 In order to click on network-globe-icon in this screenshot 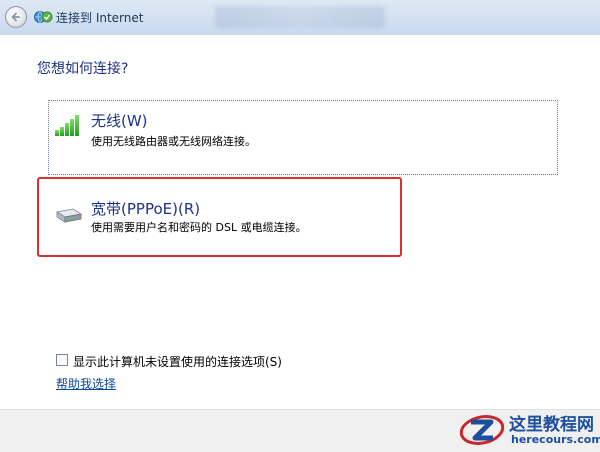, I will do `click(43, 17)`.